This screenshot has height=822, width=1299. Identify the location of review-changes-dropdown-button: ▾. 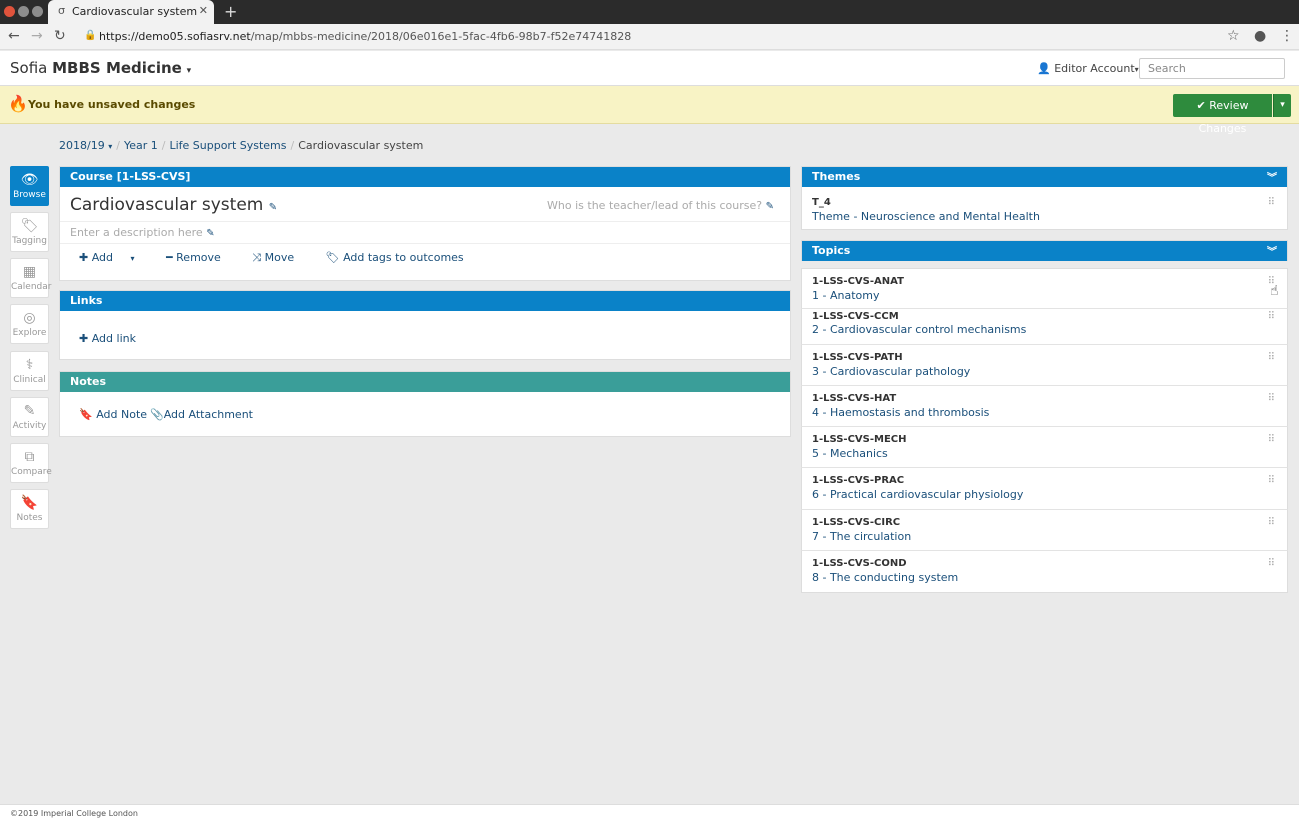
(1282, 105).